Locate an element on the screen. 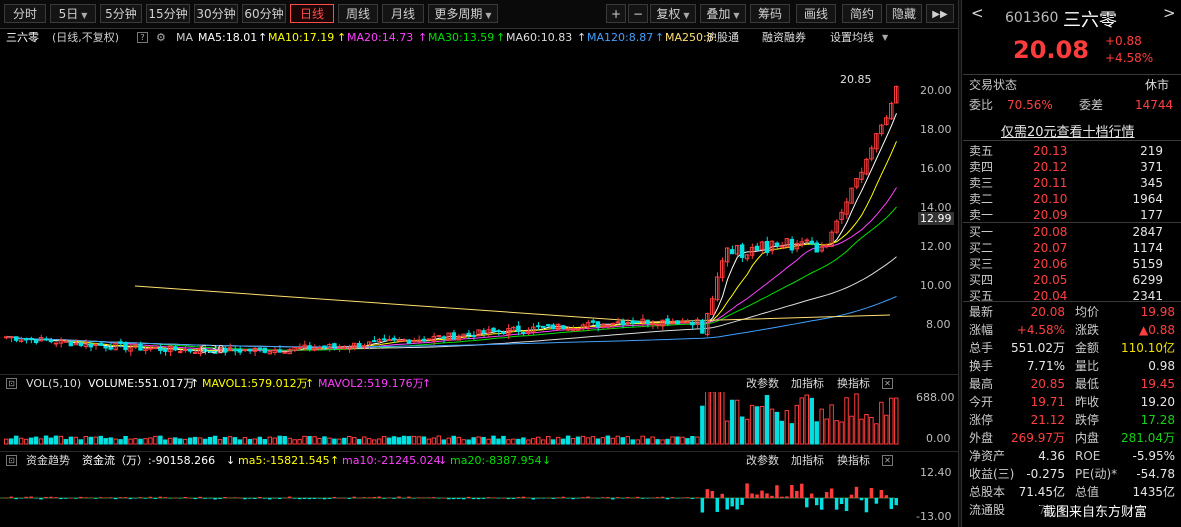  stat-value: 0.98 is located at coordinates (1161, 366).